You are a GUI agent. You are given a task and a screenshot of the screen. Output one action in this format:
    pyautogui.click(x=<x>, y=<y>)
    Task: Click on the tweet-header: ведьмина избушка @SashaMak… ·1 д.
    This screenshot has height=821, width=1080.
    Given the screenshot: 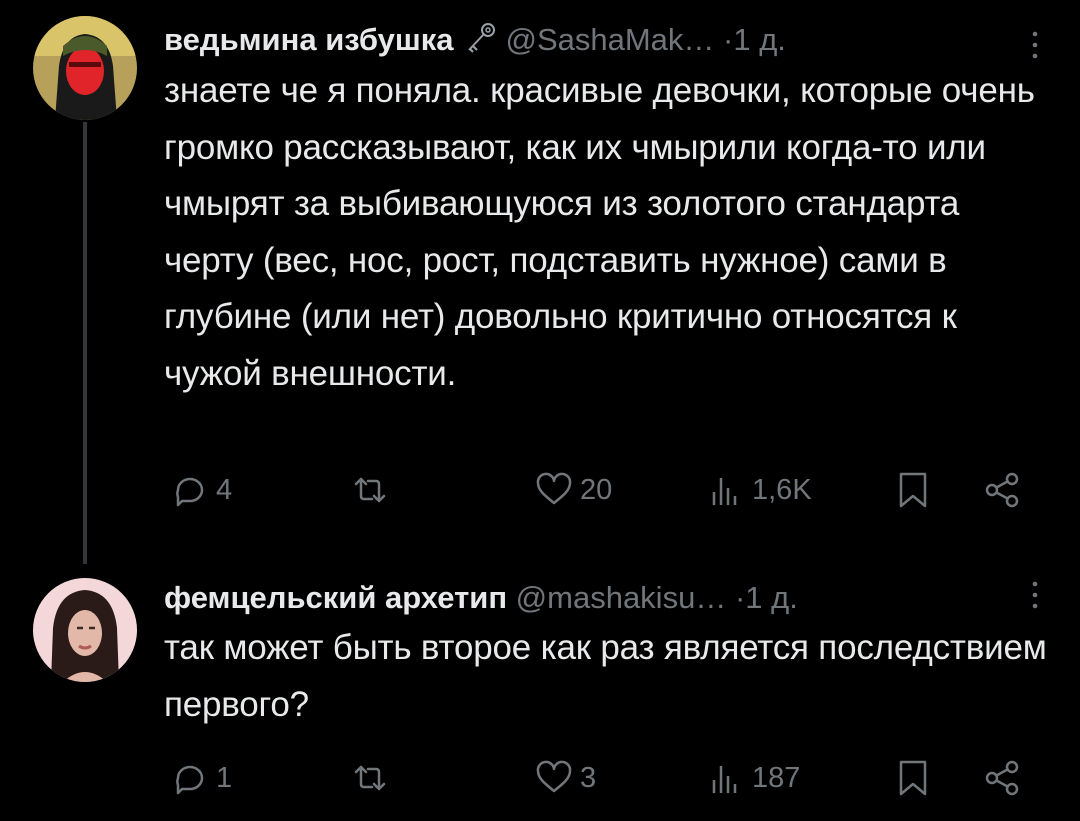 What is the action you would take?
    pyautogui.click(x=602, y=40)
    